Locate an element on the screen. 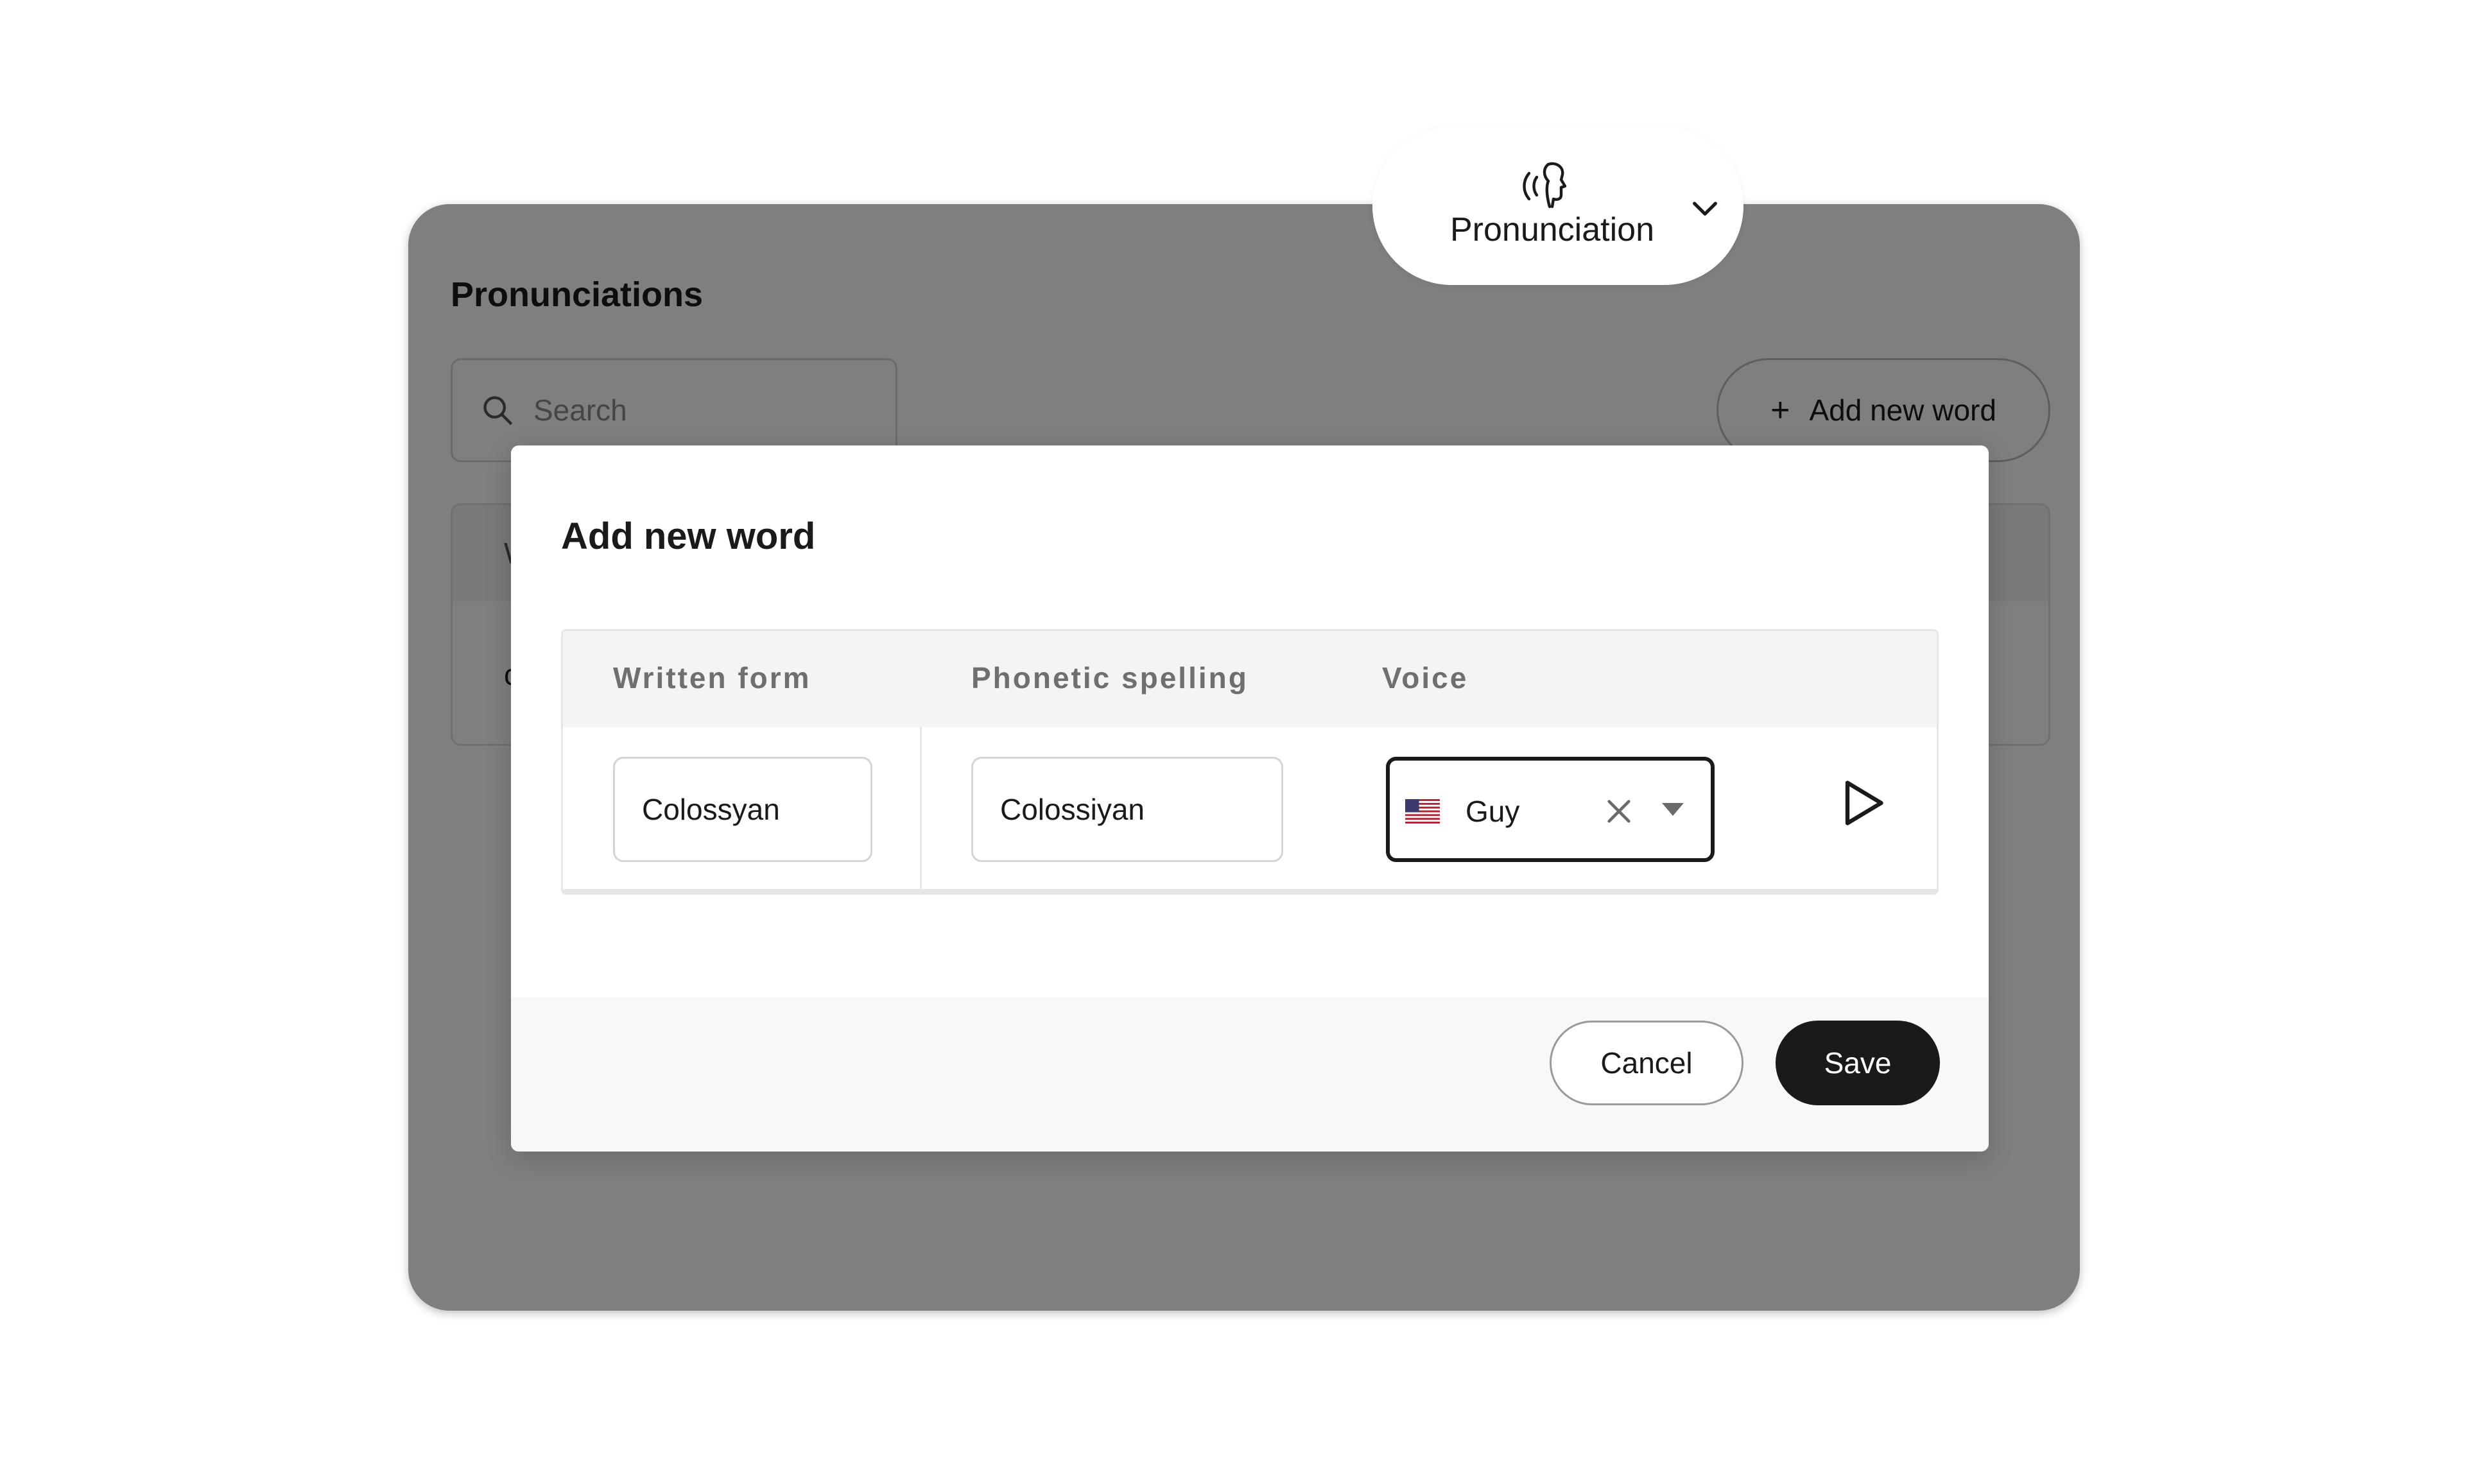 This screenshot has width=2465, height=1484. pronunciation-label: Pronunciation is located at coordinates (1552, 229).